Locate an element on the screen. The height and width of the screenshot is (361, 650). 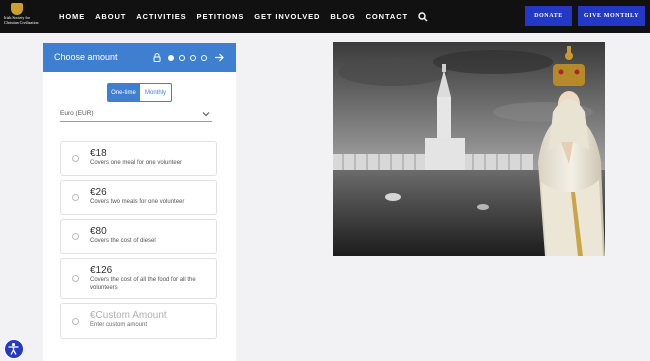
nav-link-petitions: PETITIONS is located at coordinates (221, 16).